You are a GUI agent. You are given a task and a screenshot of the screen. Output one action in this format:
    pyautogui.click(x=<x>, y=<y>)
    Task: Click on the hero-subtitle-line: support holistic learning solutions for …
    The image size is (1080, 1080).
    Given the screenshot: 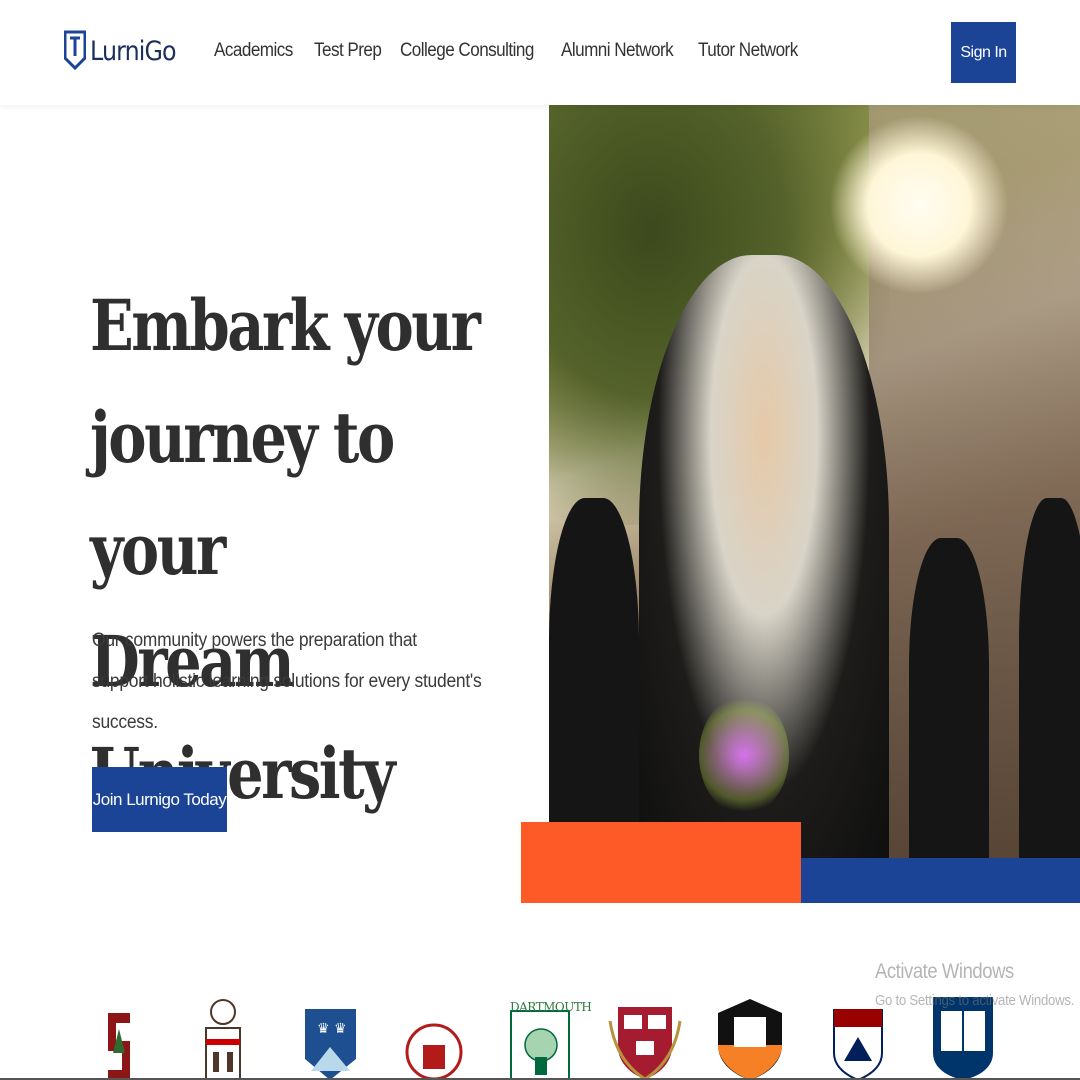 What is the action you would take?
    pyautogui.click(x=287, y=702)
    